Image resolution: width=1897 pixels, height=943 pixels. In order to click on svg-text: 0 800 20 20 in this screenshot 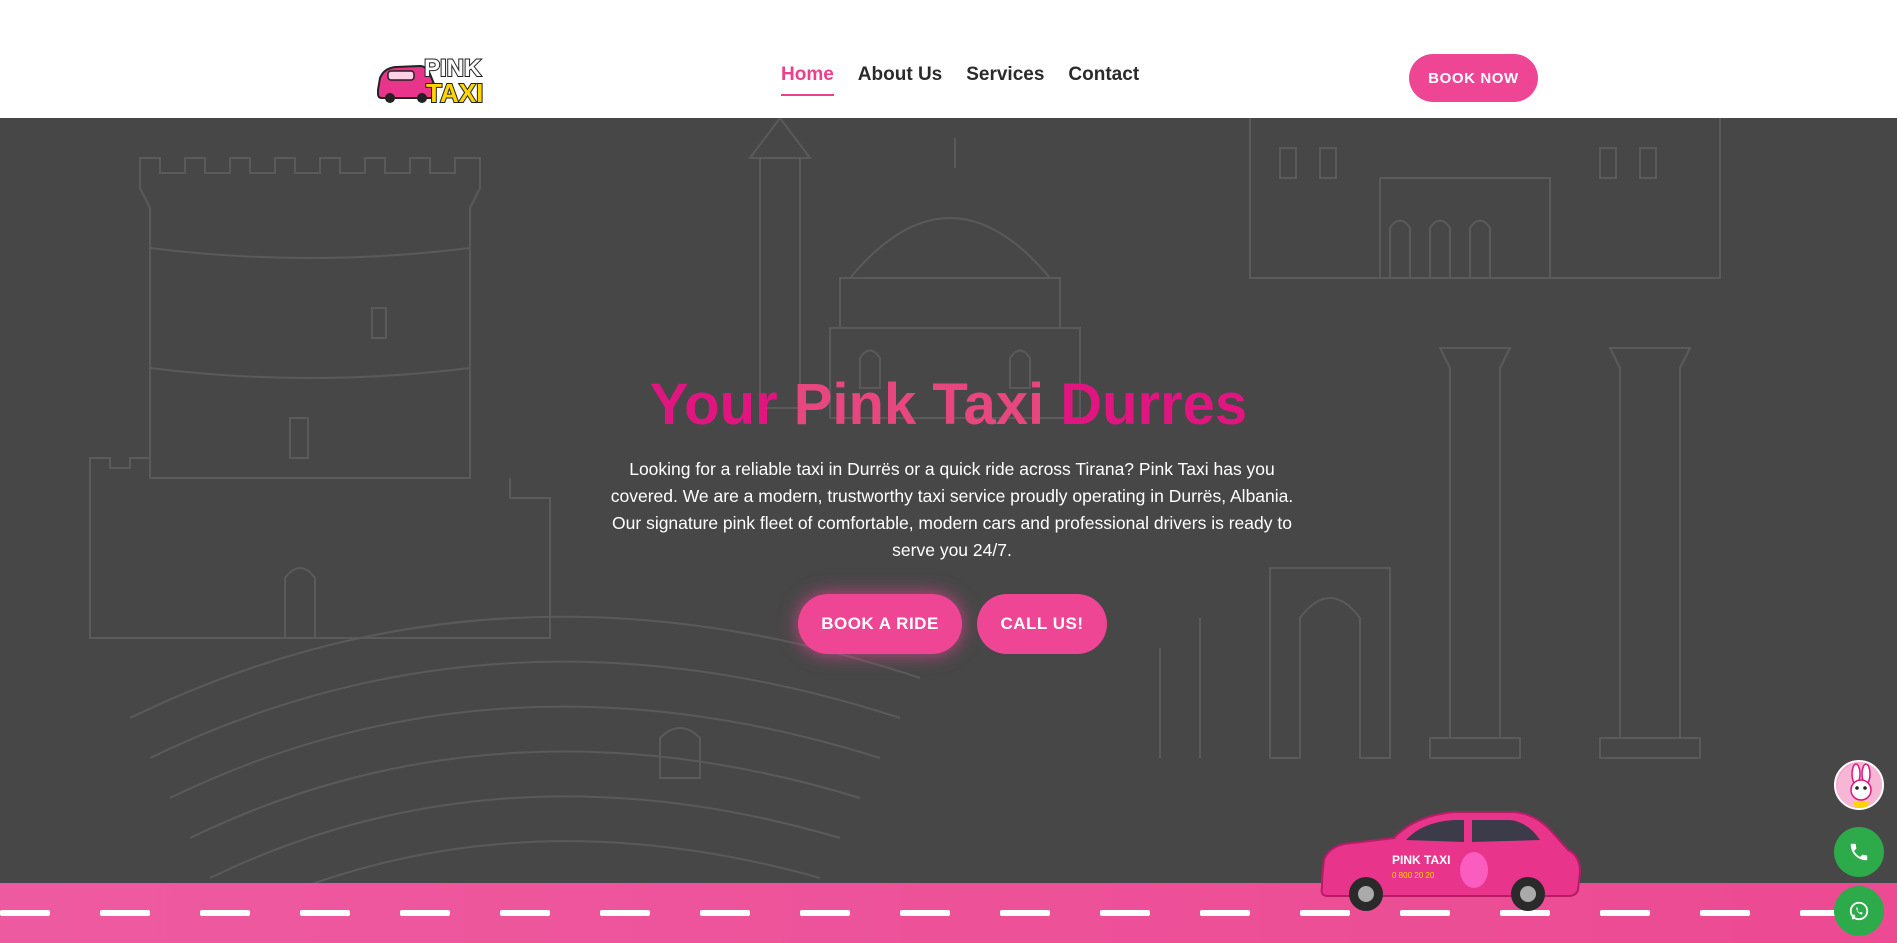, I will do `click(1413, 875)`.